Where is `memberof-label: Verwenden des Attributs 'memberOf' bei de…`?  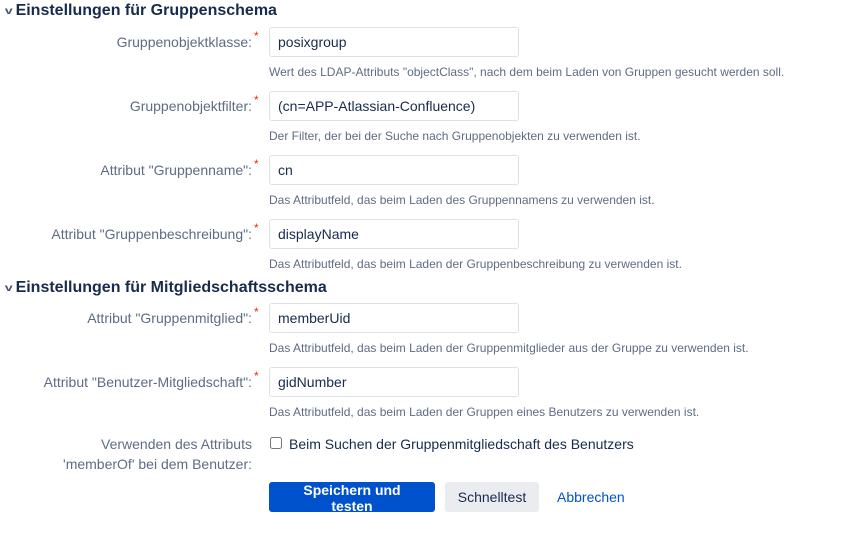 memberof-label: Verwenden des Attributs 'memberOf' bei de… is located at coordinates (157, 454).